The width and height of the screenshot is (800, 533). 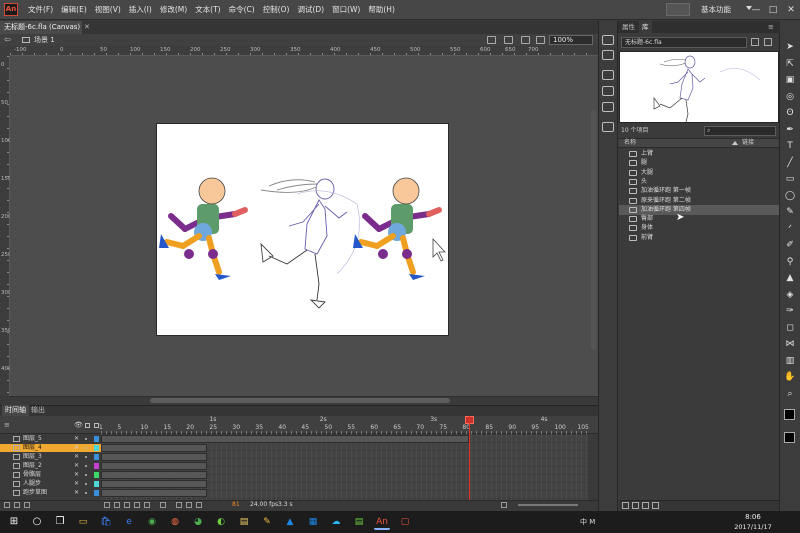 What do you see at coordinates (790, 163) in the screenshot?
I see `line-tool-icon: ╱` at bounding box center [790, 163].